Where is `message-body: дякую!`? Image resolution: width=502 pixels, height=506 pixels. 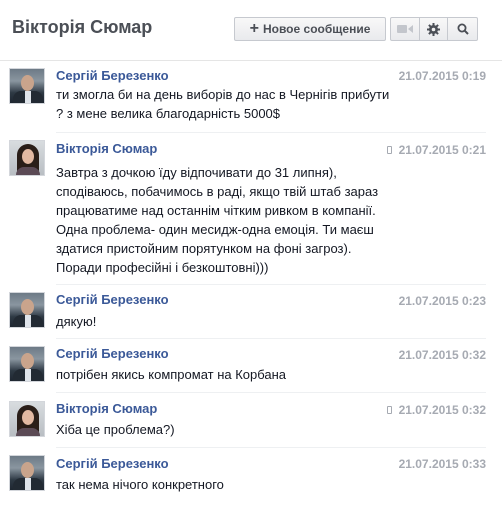
message-body: дякую! is located at coordinates (256, 321).